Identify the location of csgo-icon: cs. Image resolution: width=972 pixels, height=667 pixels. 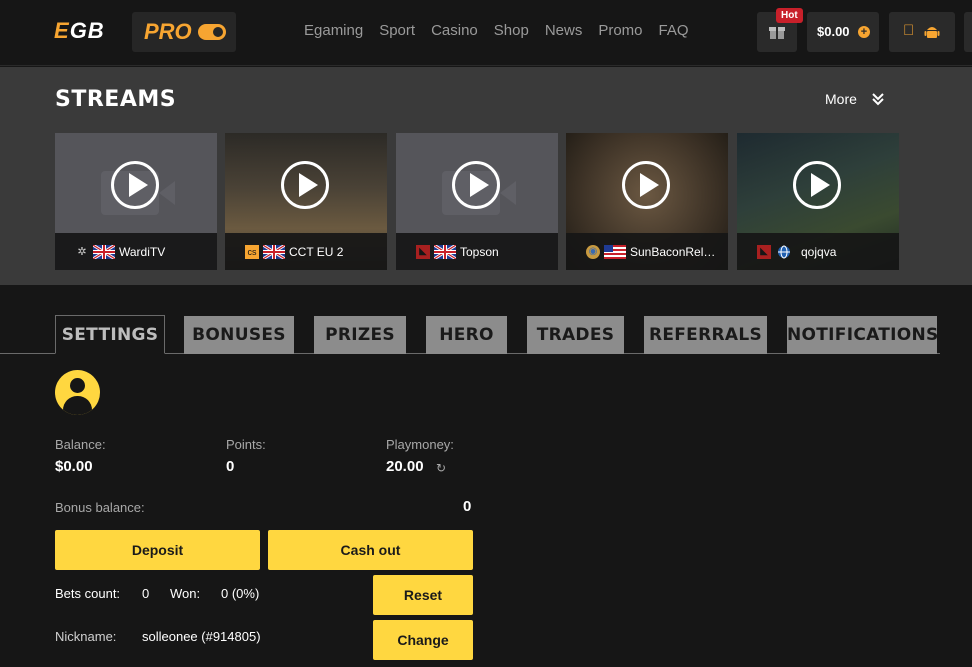
(252, 252).